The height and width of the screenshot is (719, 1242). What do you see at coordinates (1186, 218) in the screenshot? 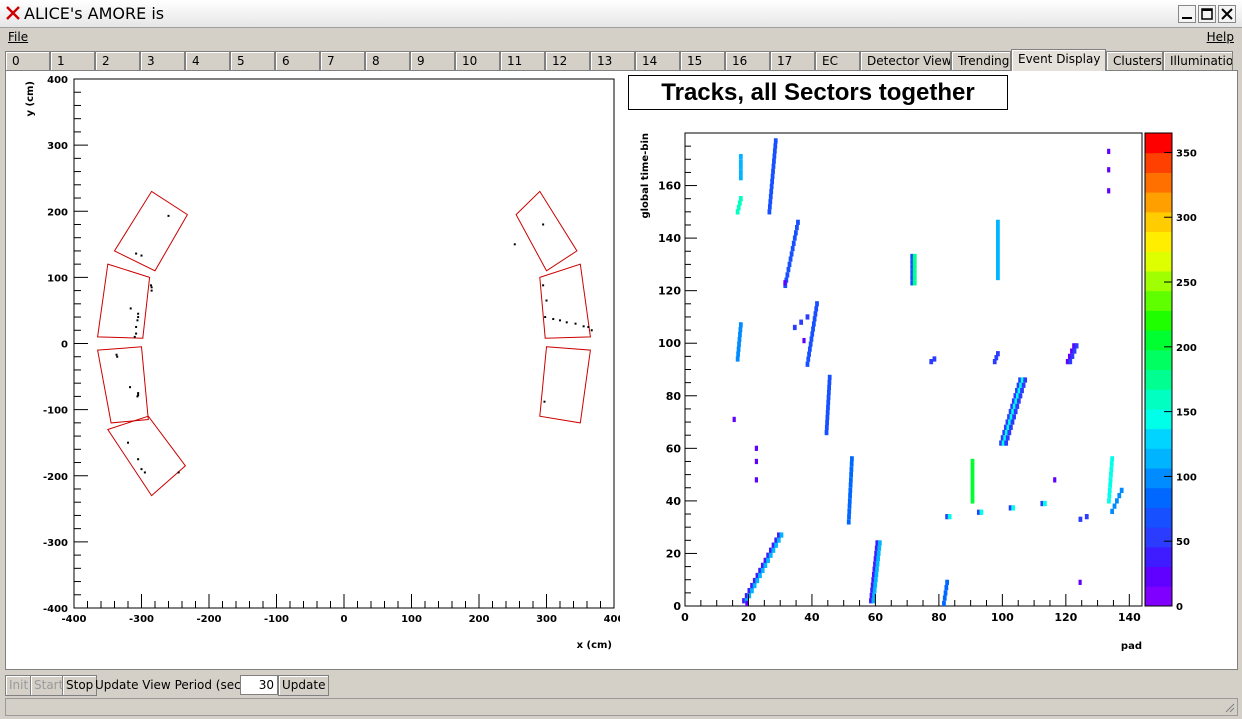
I see `colorbar-tick-label: 300` at bounding box center [1186, 218].